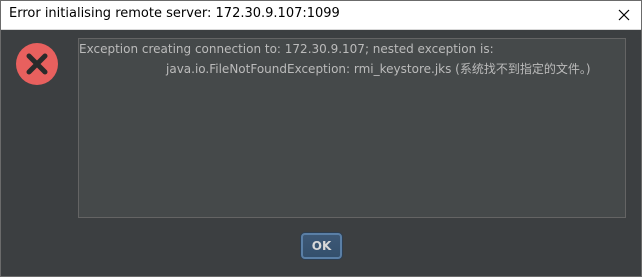  I want to click on close-icon, so click(624, 15).